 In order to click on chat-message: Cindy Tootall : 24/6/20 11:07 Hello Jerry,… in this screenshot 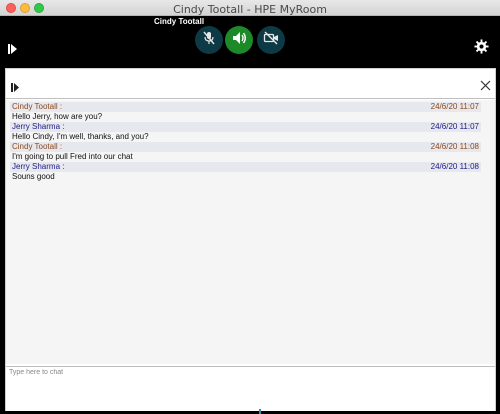, I will do `click(245, 112)`.